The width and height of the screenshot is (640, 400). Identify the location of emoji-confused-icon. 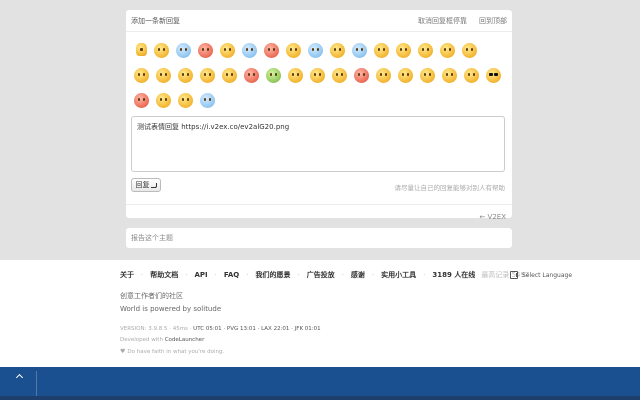
(229, 75).